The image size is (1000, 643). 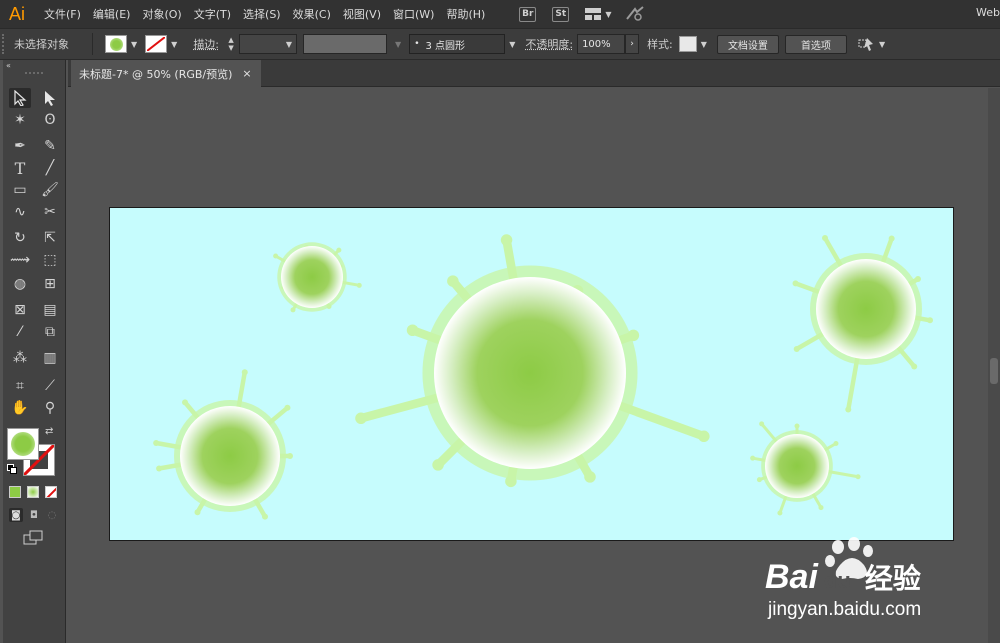 I want to click on document-tab: 未标题-7* @ 50% (RGB/预览) ×, so click(x=166, y=73).